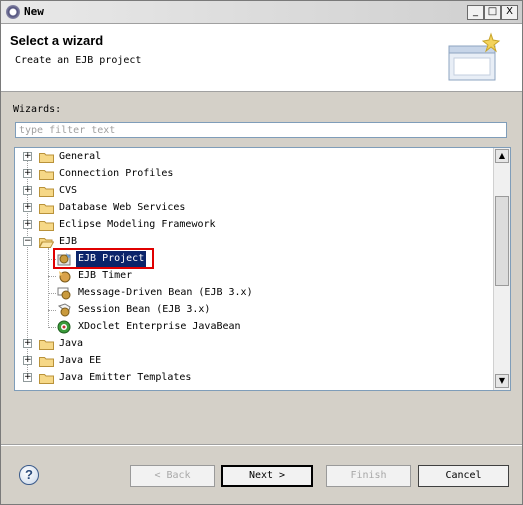 This screenshot has height=505, width=523. I want to click on tree-item-label: Java Emitter Templates, so click(125, 377).